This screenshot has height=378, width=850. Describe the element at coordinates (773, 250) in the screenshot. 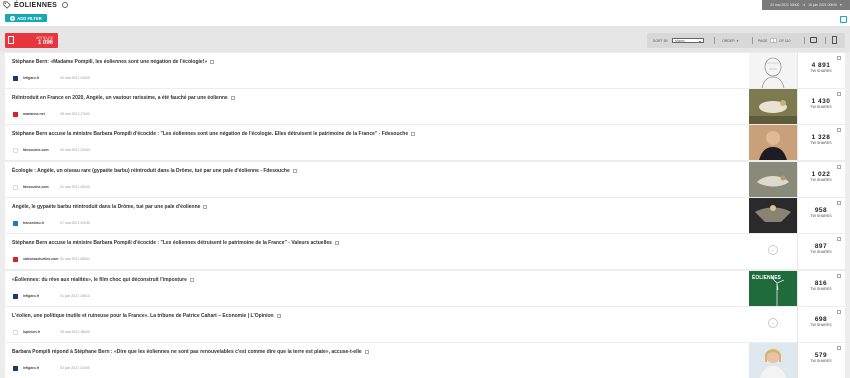

I see `placeholder-image-icon: ⌄` at that location.